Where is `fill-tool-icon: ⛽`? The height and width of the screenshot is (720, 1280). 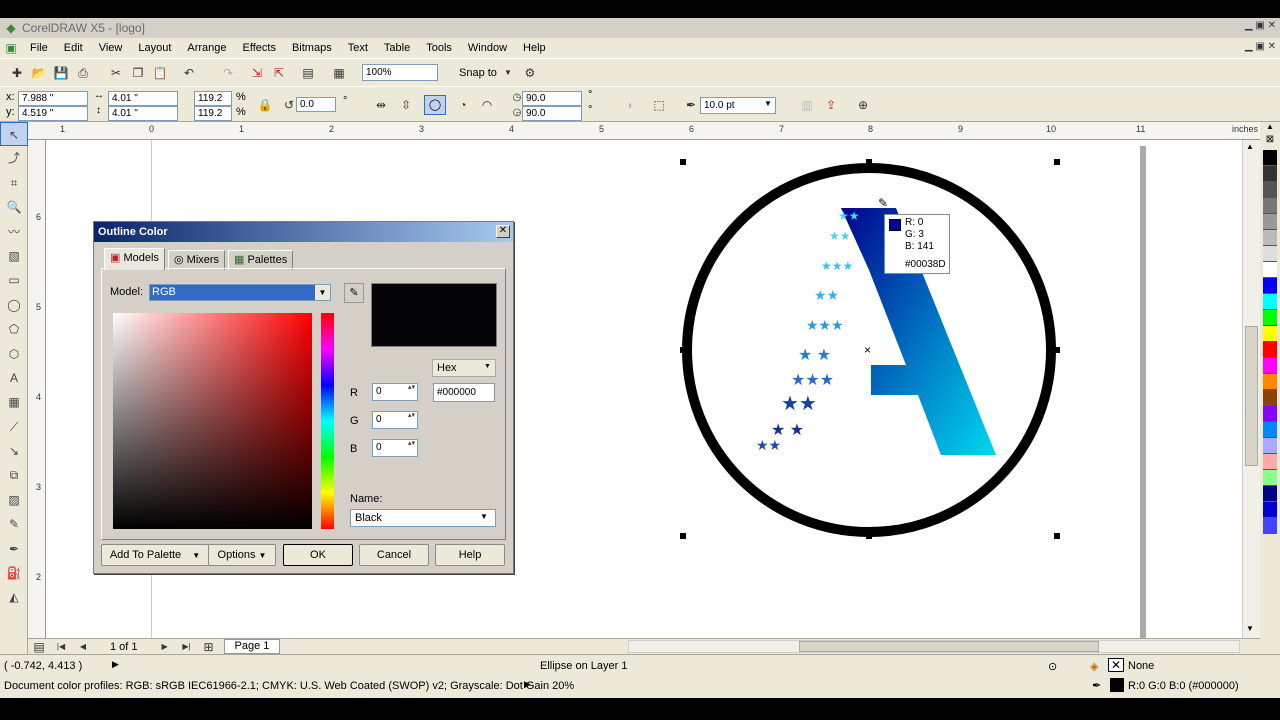
fill-tool-icon: ⛽ is located at coordinates (14, 573).